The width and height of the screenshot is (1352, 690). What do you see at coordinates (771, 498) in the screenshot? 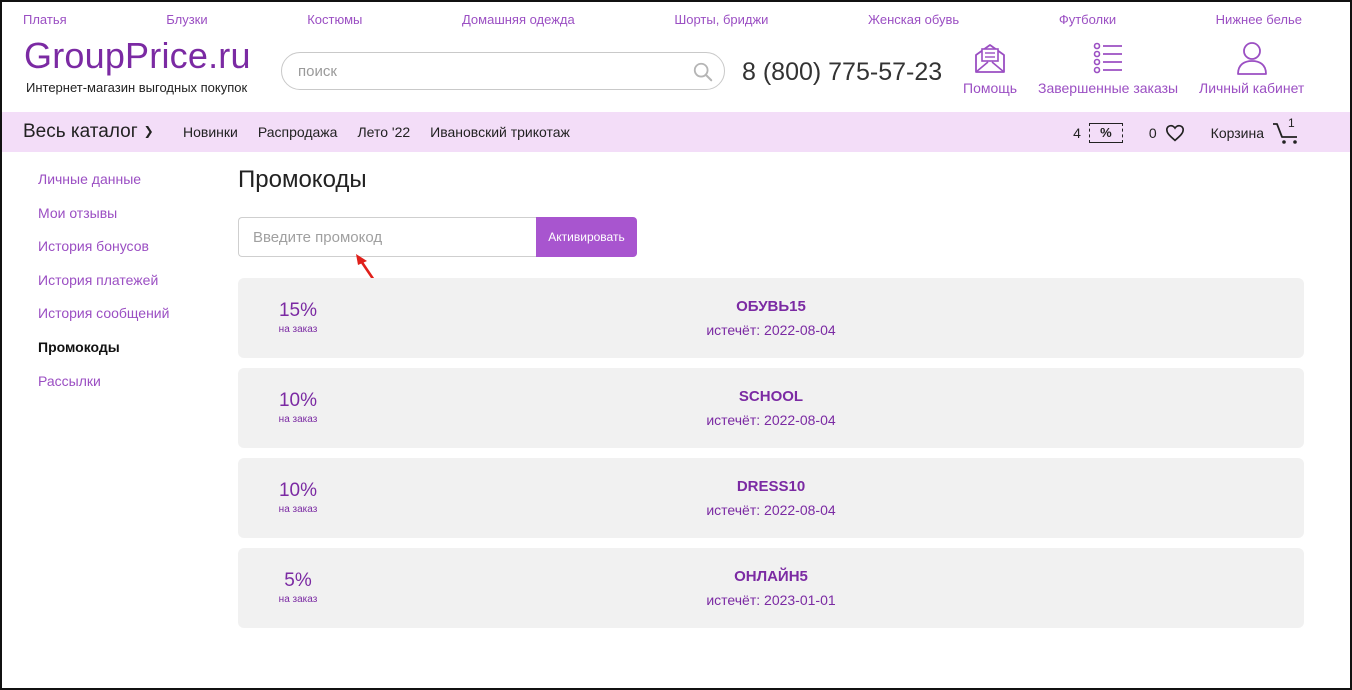
I see `promocode-card: 10% на заказ DRESS10 истечёт: 2022-08-04` at bounding box center [771, 498].